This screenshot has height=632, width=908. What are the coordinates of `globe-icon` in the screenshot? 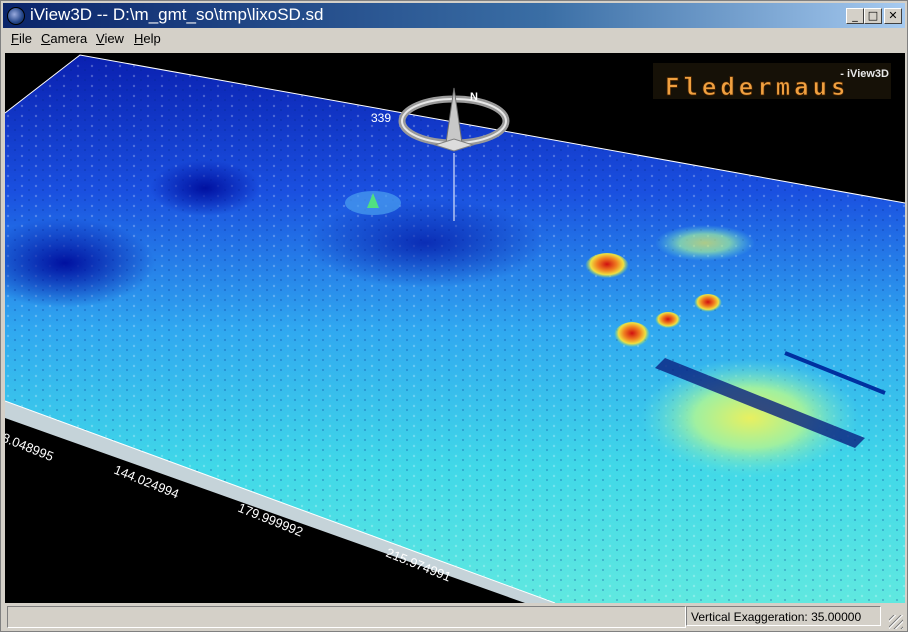 It's located at (16, 16).